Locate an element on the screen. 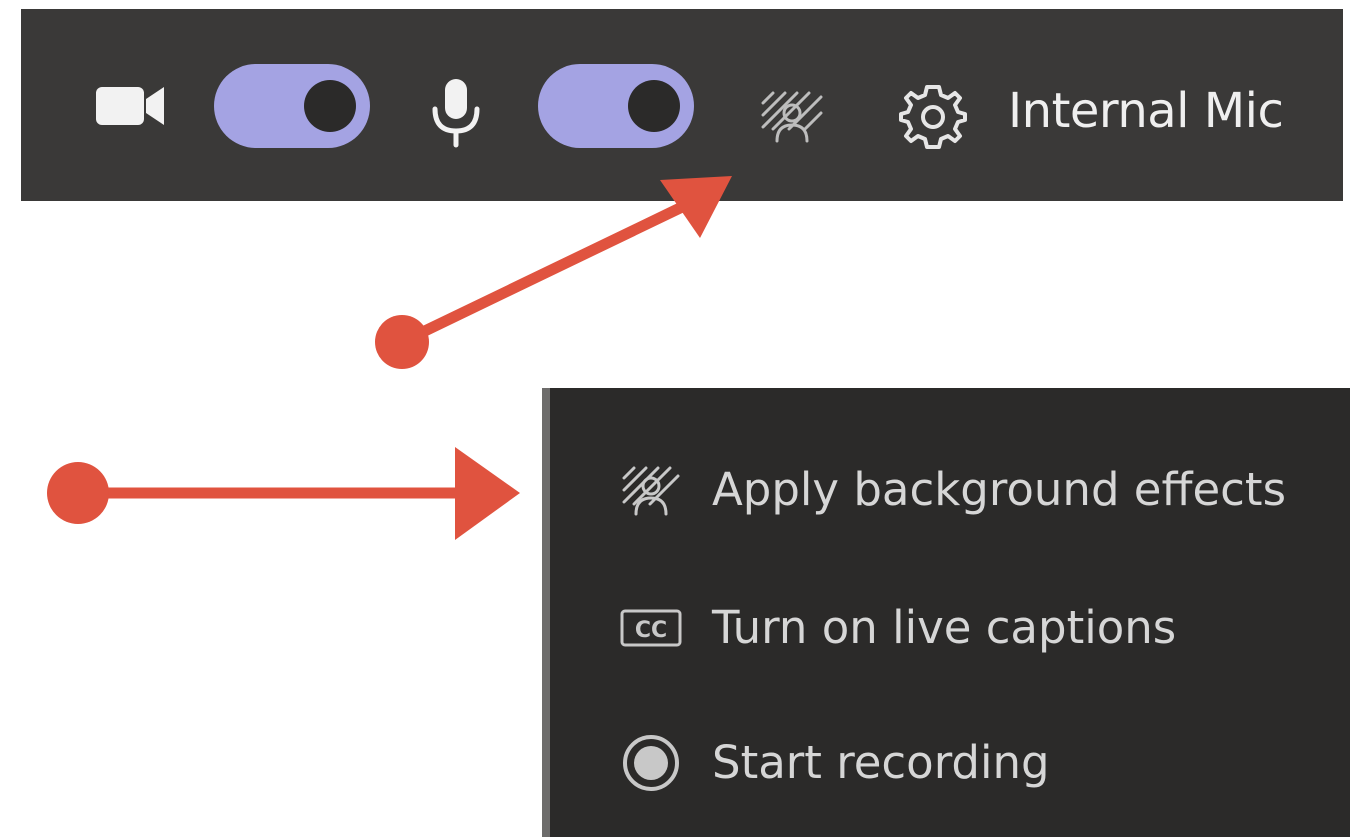 This screenshot has width=1350, height=837. gear-icon is located at coordinates (933, 116).